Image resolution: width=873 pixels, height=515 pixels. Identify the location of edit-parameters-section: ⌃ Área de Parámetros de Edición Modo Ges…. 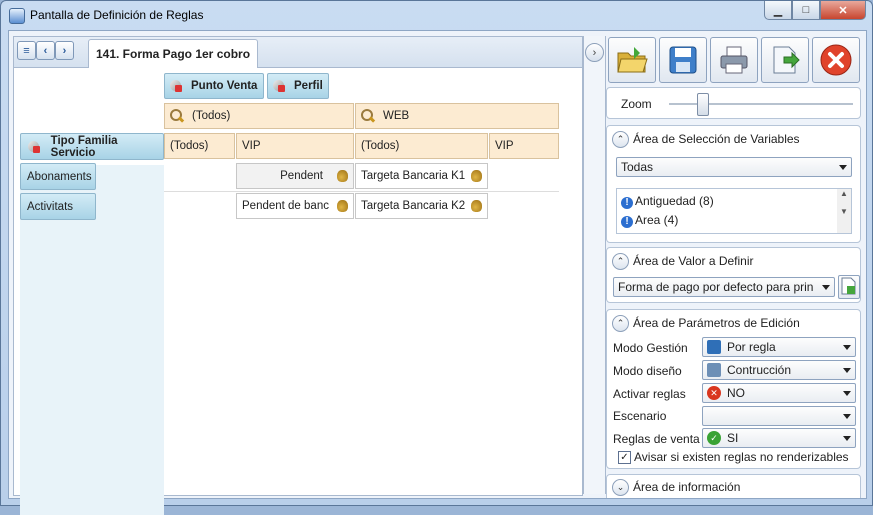
(733, 389).